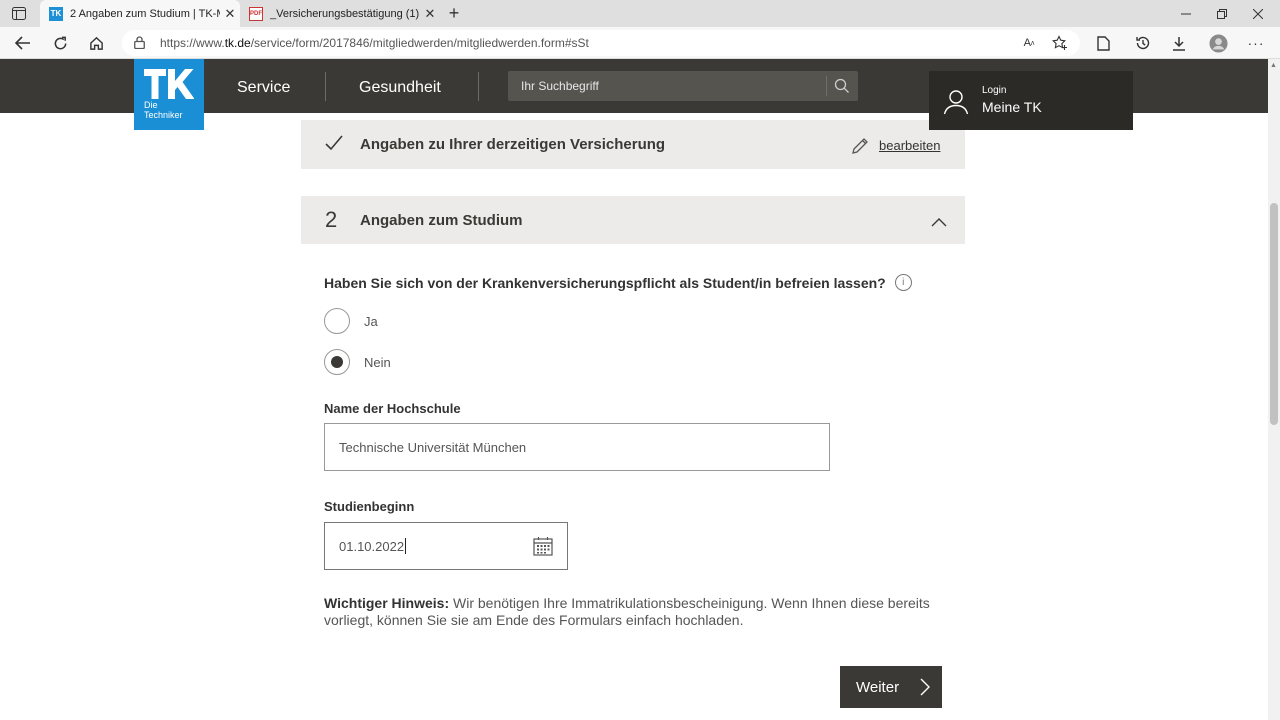 Image resolution: width=1280 pixels, height=720 pixels. I want to click on login-meine-tk: Login Meine TK, so click(1031, 100).